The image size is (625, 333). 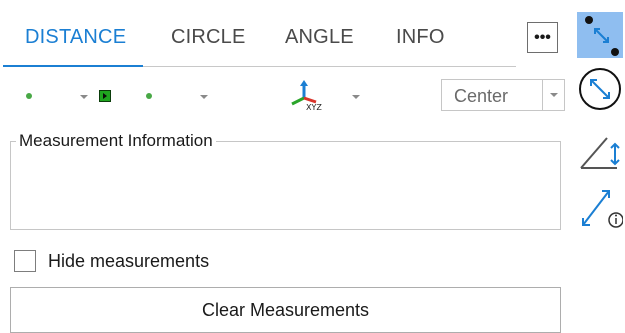 I want to click on tab-distance: DISTANCE, so click(x=75, y=37).